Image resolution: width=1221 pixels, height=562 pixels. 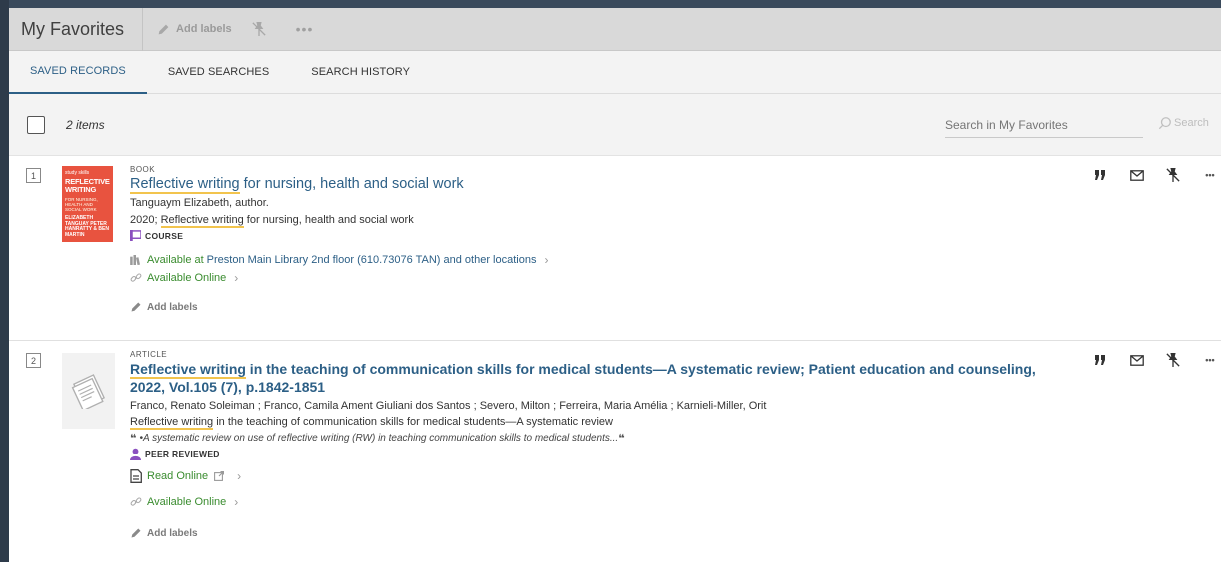 What do you see at coordinates (1164, 123) in the screenshot?
I see `search-icon` at bounding box center [1164, 123].